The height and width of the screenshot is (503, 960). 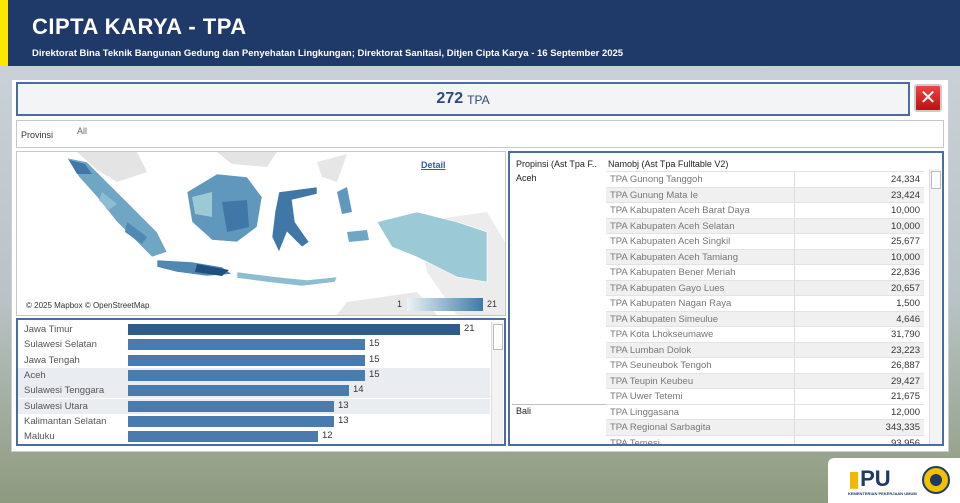 What do you see at coordinates (765, 380) in the screenshot?
I see `table-row: TPA Teupin Keubeu 29,427` at bounding box center [765, 380].